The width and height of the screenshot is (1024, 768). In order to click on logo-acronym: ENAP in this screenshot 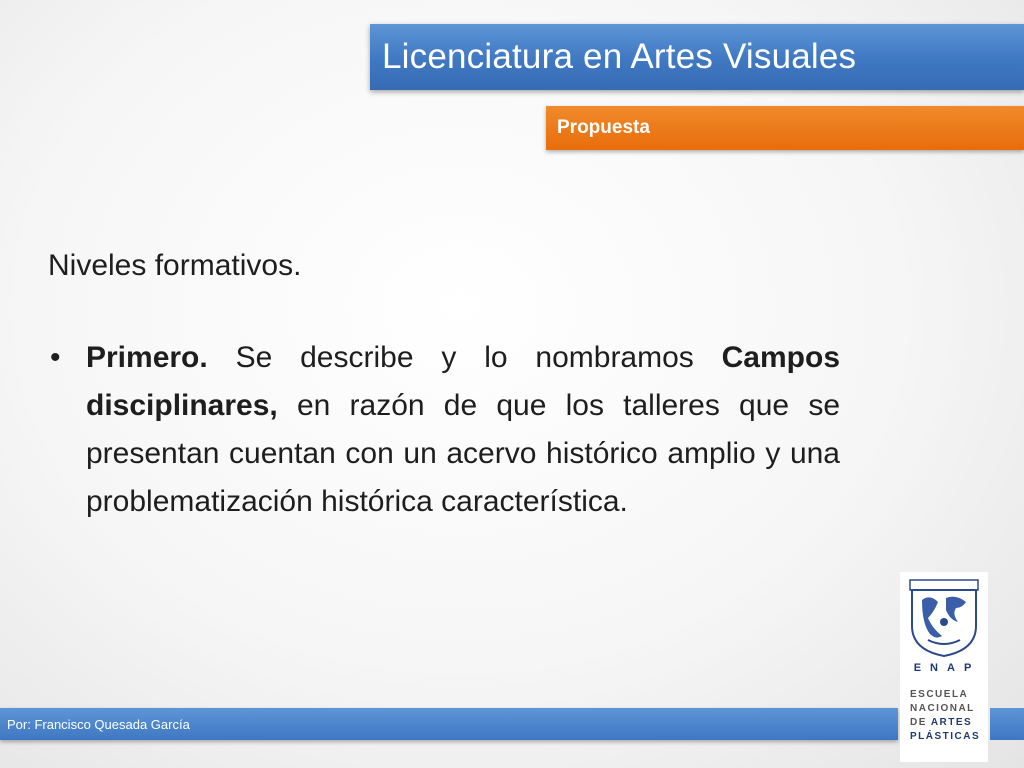, I will do `click(947, 668)`.